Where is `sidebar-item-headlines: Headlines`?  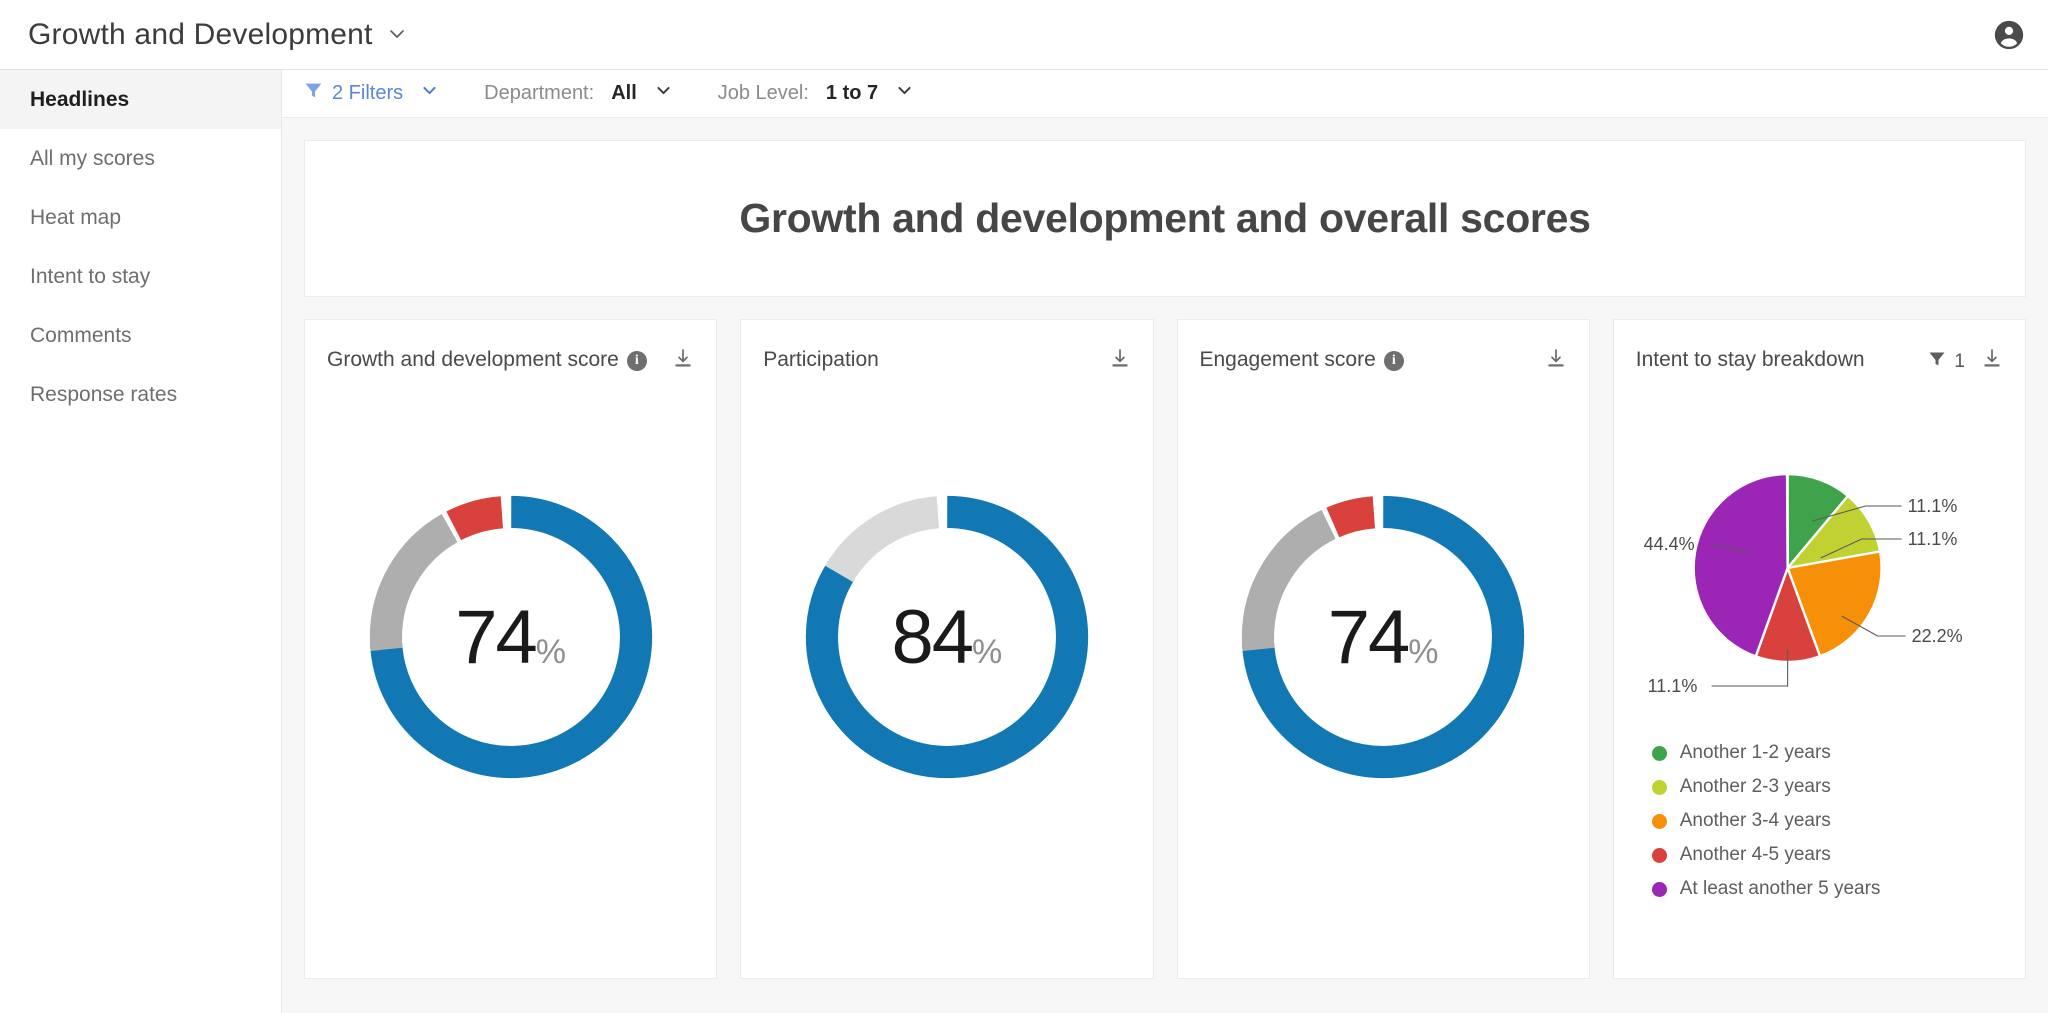 sidebar-item-headlines: Headlines is located at coordinates (140, 99).